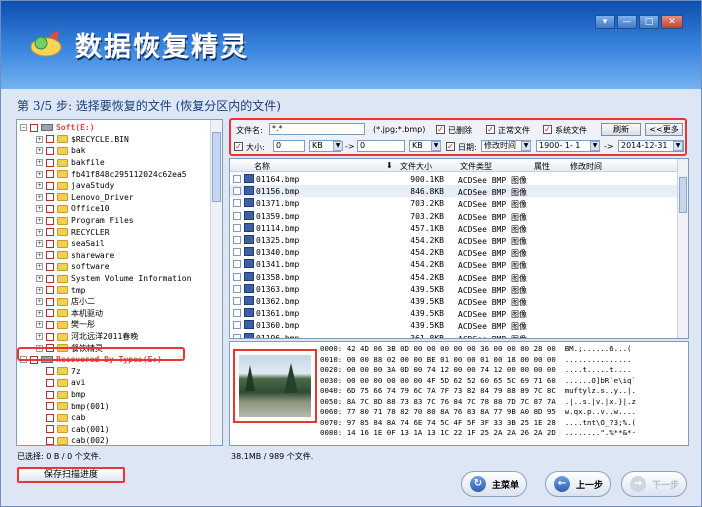  I want to click on tree-drive-node: − Soft(E:), so click(57, 128).